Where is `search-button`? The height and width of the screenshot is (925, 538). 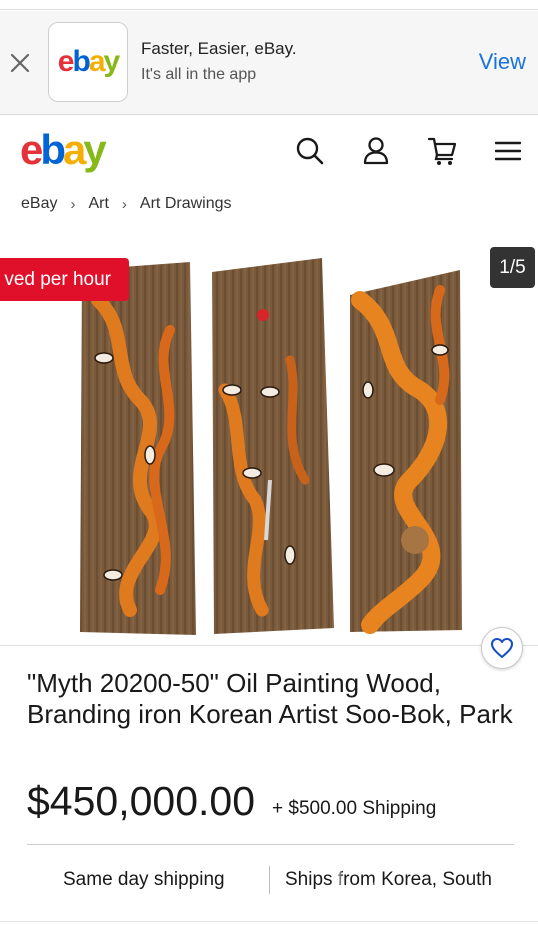 search-button is located at coordinates (310, 151).